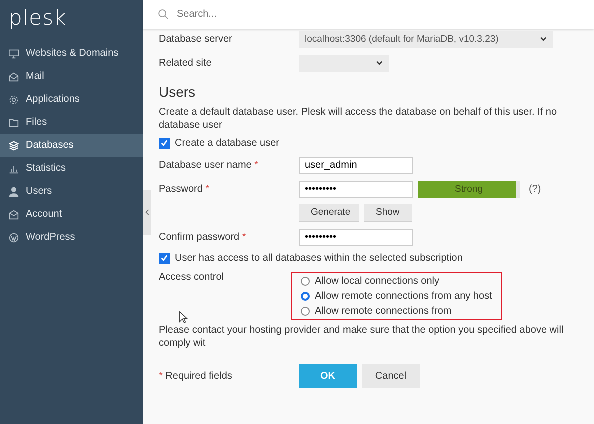 Image resolution: width=594 pixels, height=424 pixels. Describe the element at coordinates (209, 165) in the screenshot. I see `field-label: Database user name *` at that location.